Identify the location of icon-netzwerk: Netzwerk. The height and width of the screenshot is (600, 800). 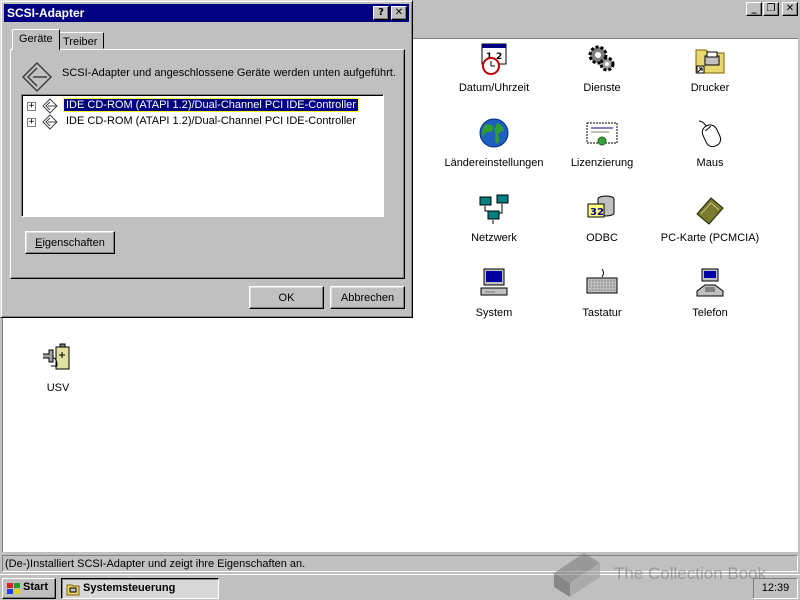
(494, 224).